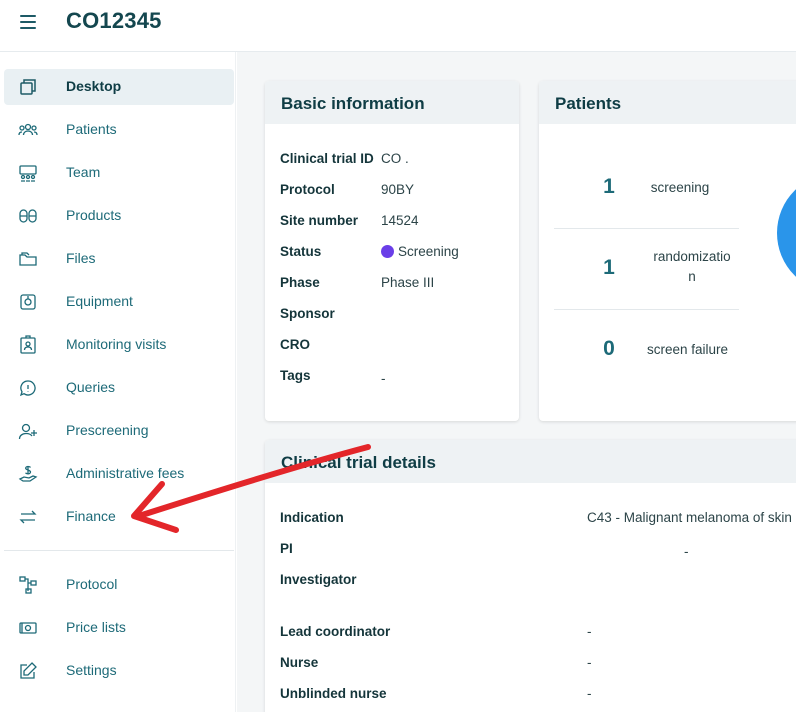  I want to click on clinical-trial-id-label: Clinical trial ID, so click(327, 158).